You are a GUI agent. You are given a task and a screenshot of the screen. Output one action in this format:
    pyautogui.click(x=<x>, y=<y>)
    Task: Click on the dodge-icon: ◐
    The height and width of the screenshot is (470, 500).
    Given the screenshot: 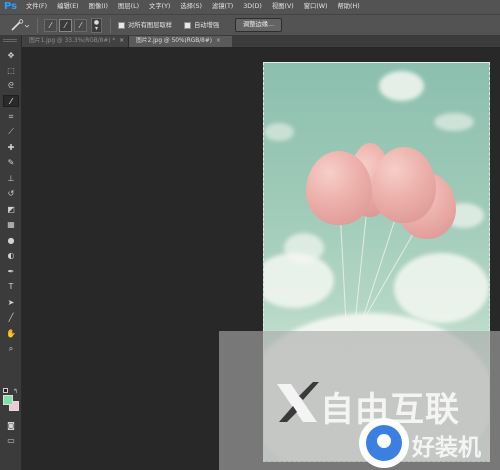 What is the action you would take?
    pyautogui.click(x=11, y=256)
    